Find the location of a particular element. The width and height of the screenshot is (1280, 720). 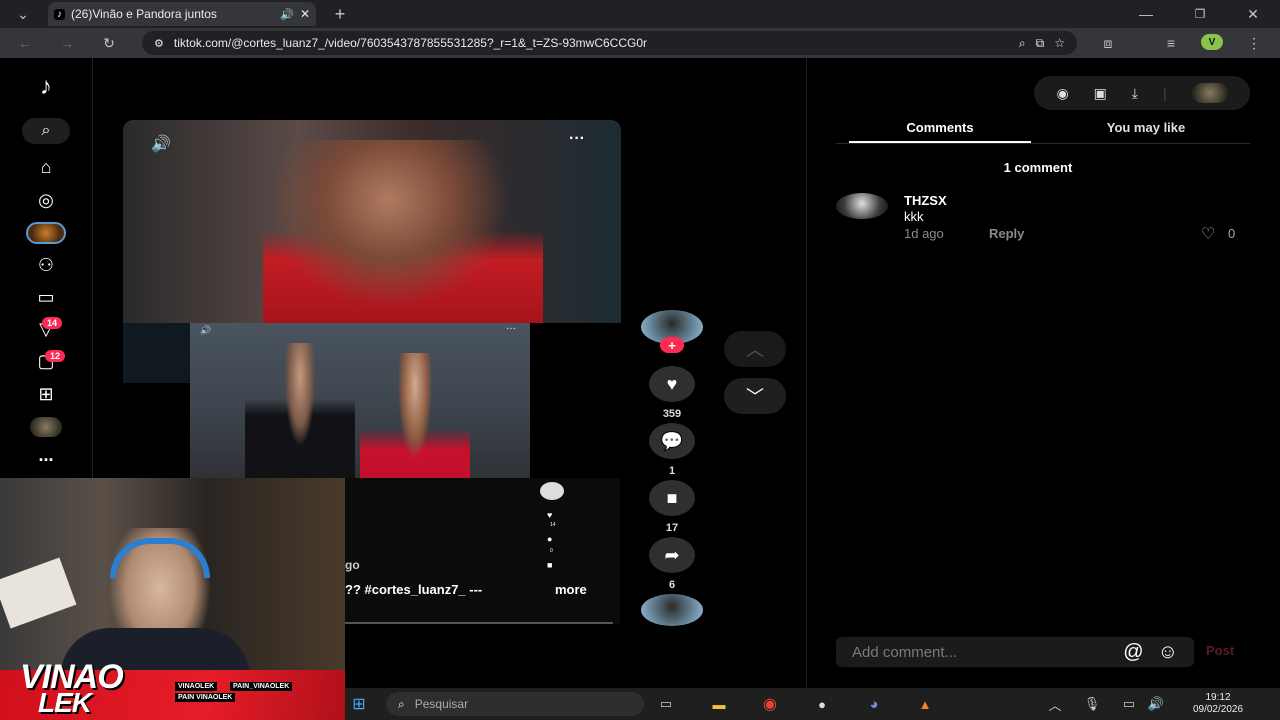

reload-icon: ↻ is located at coordinates (109, 43).